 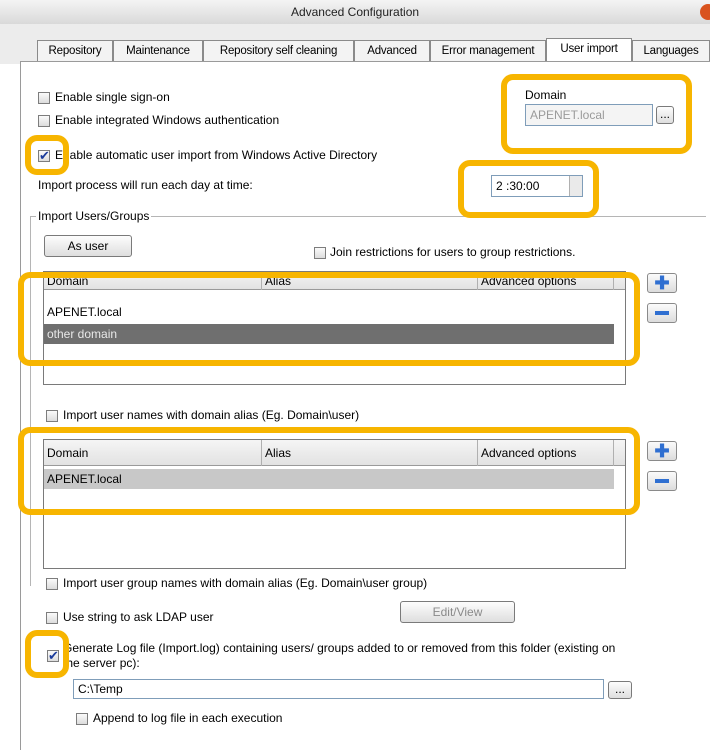 What do you see at coordinates (518, 186) in the screenshot?
I see `import-time-value: 2 :30:00` at bounding box center [518, 186].